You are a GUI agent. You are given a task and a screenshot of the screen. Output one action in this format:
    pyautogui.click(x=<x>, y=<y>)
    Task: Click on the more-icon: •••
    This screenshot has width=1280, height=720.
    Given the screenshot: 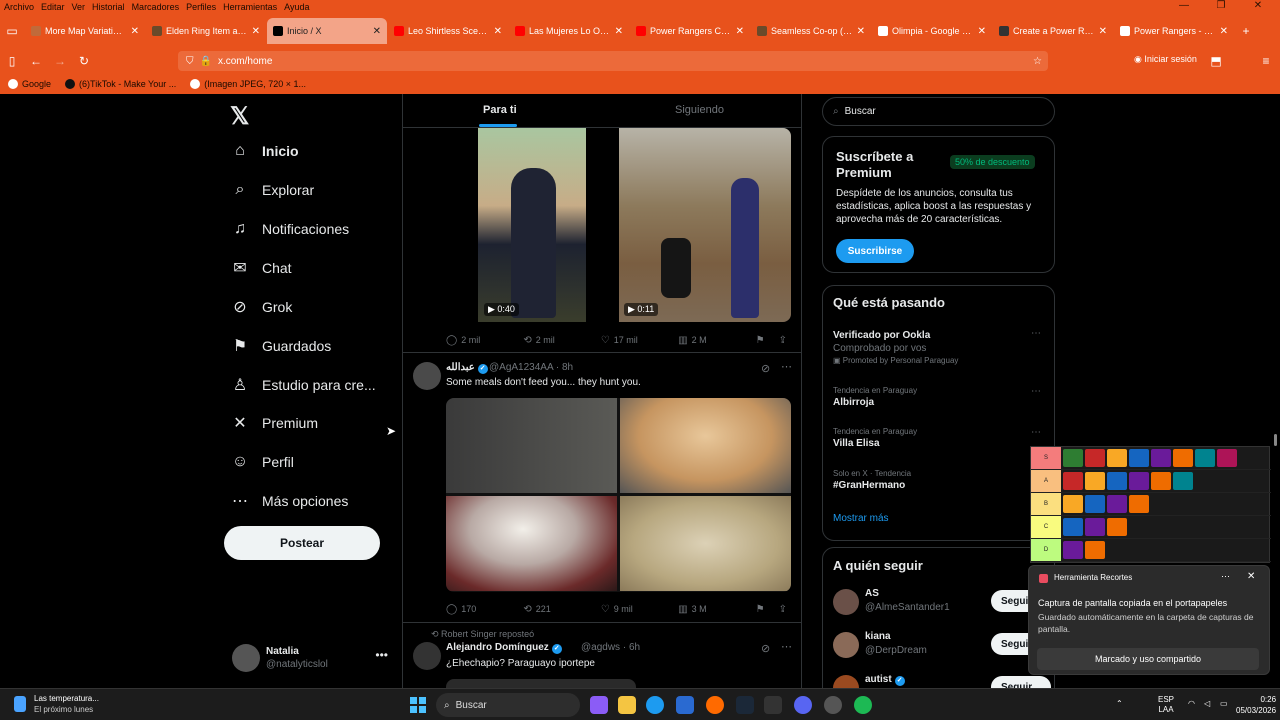 What is the action you would take?
    pyautogui.click(x=381, y=655)
    